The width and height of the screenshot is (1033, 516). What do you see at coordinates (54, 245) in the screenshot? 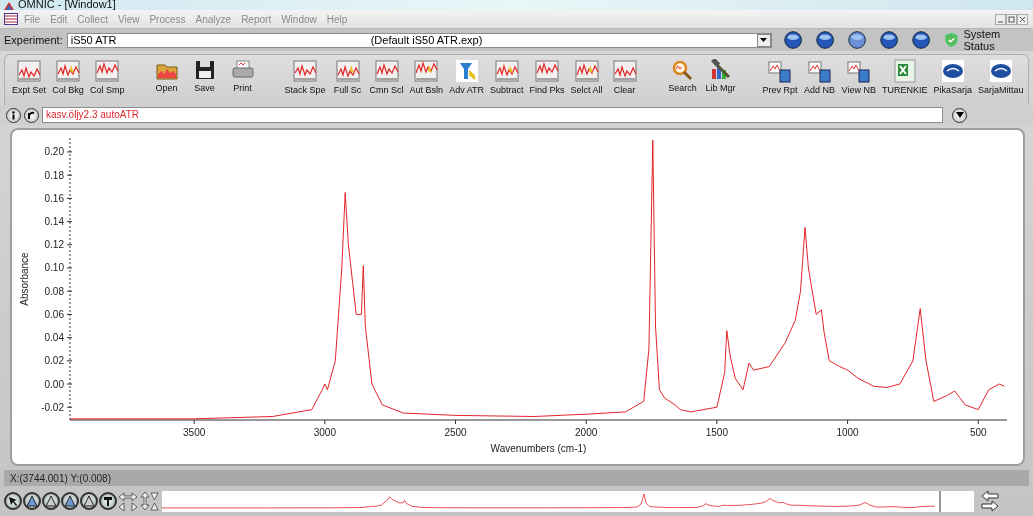
I see `y-tick-label: 0.12` at bounding box center [54, 245].